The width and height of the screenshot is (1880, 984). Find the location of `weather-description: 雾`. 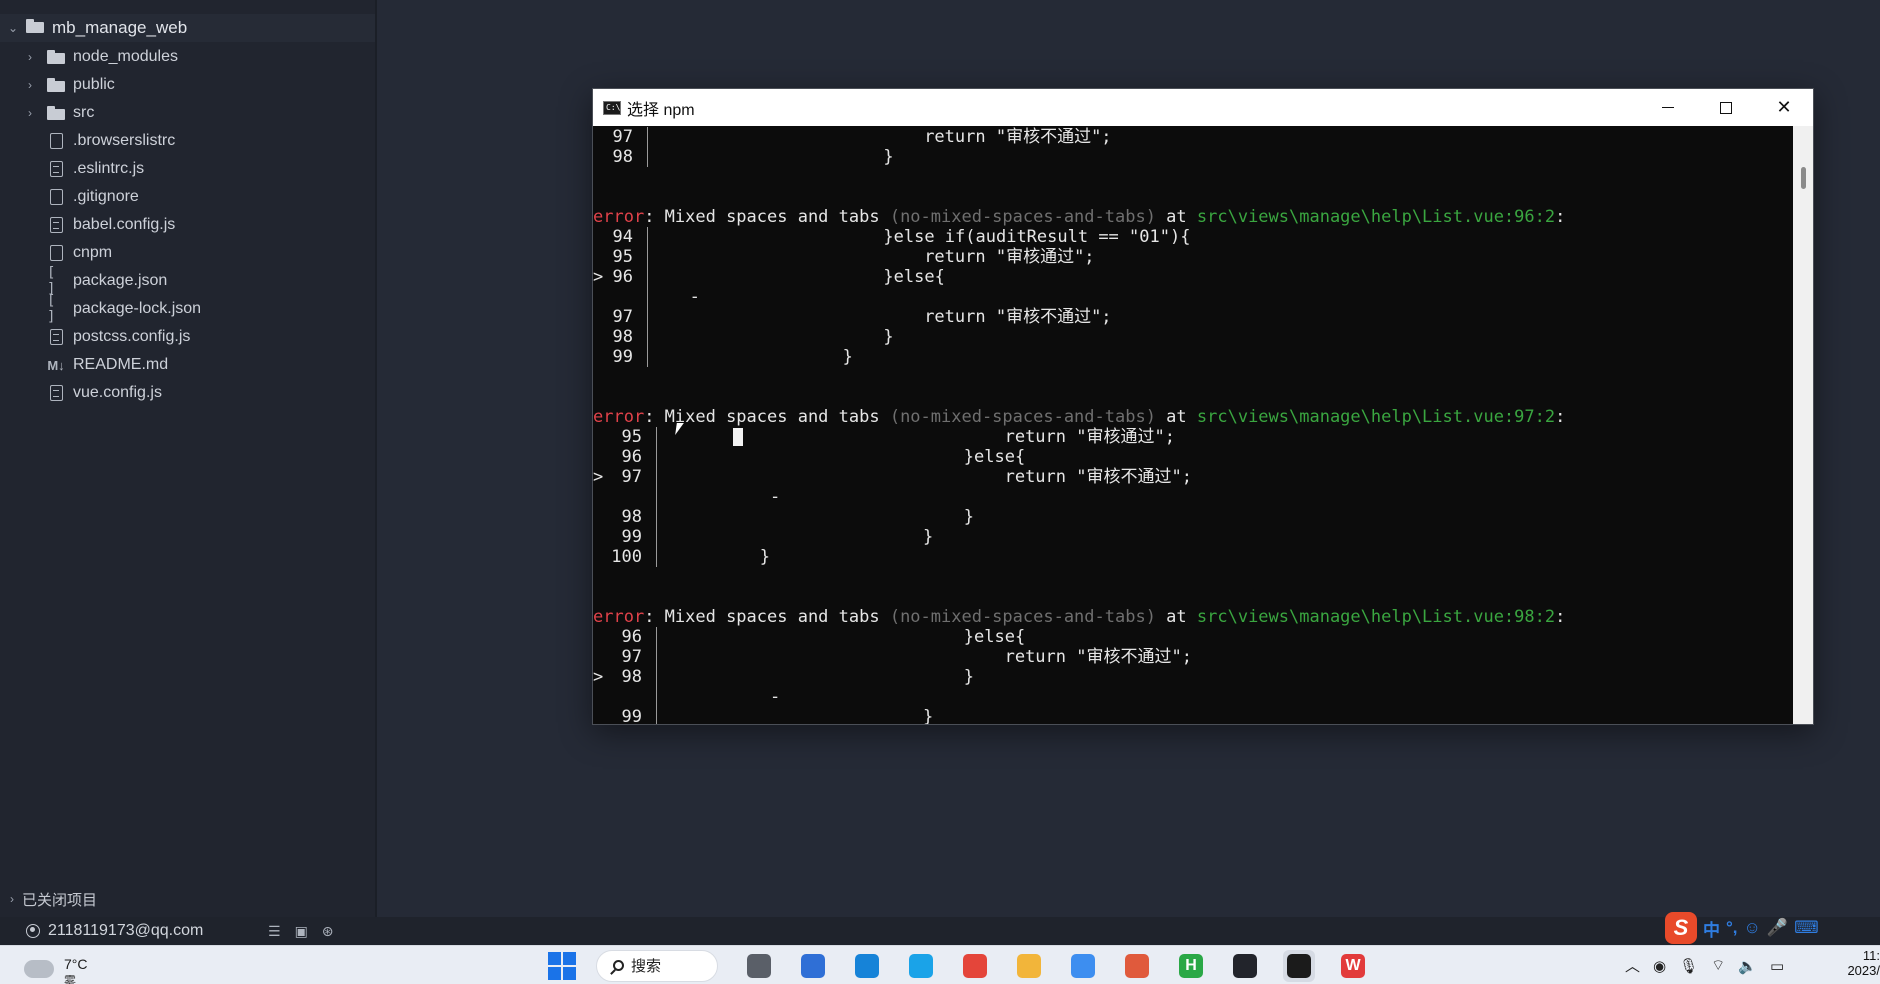

weather-description: 雾 is located at coordinates (70, 979).